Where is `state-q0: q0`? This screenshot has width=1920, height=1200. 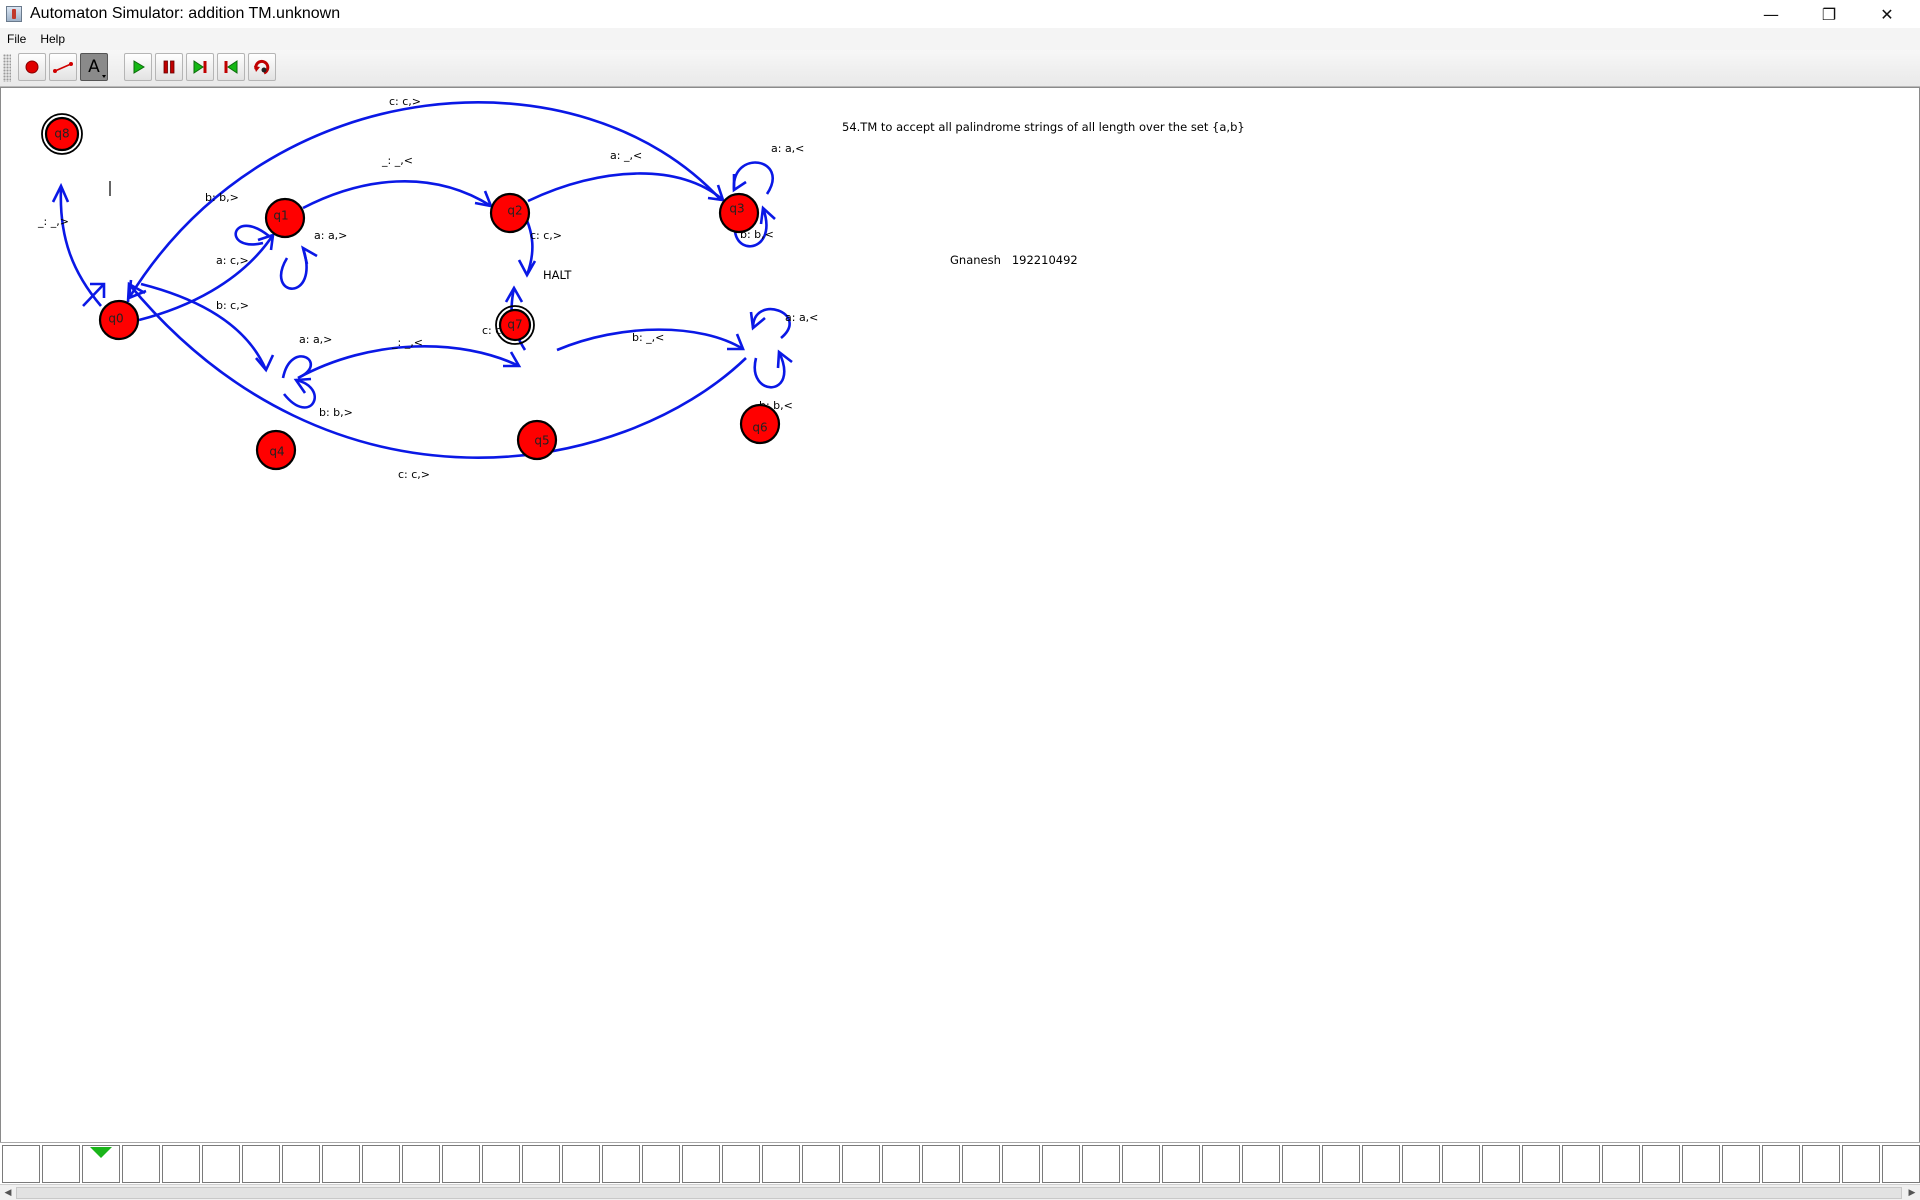 state-q0: q0 is located at coordinates (119, 320).